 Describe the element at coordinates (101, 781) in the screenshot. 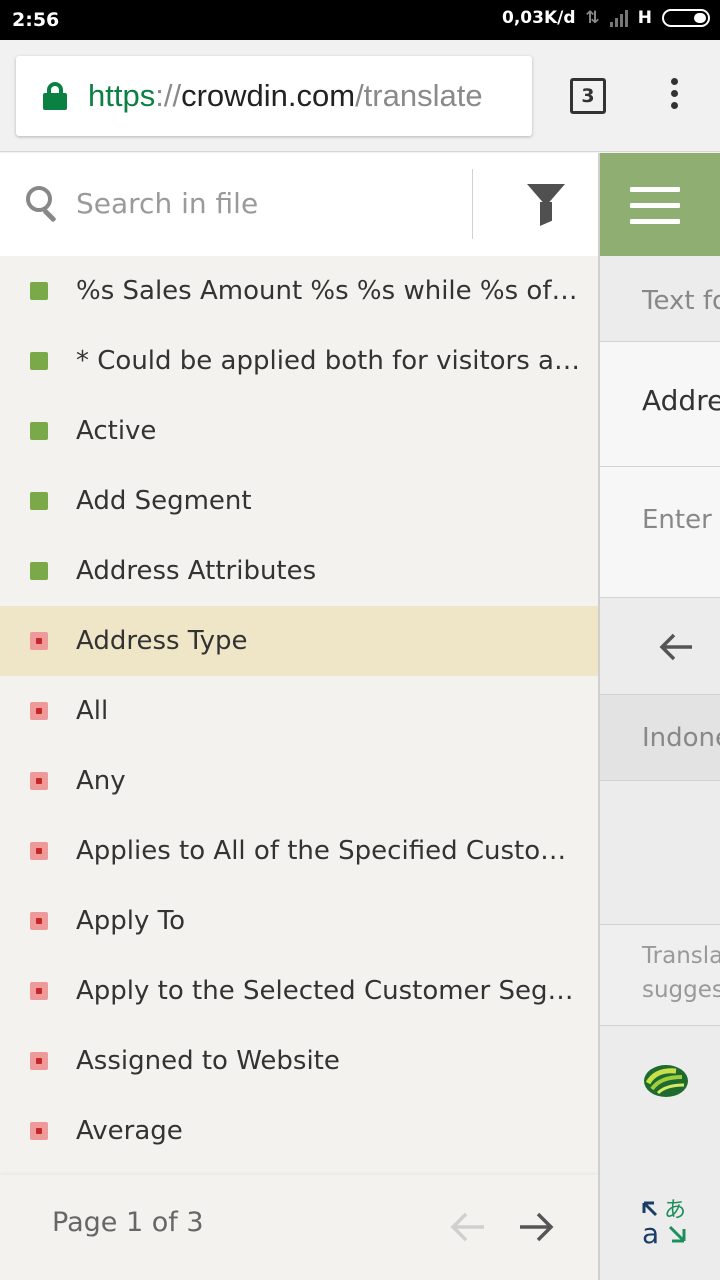

I see `string-label: Any` at that location.